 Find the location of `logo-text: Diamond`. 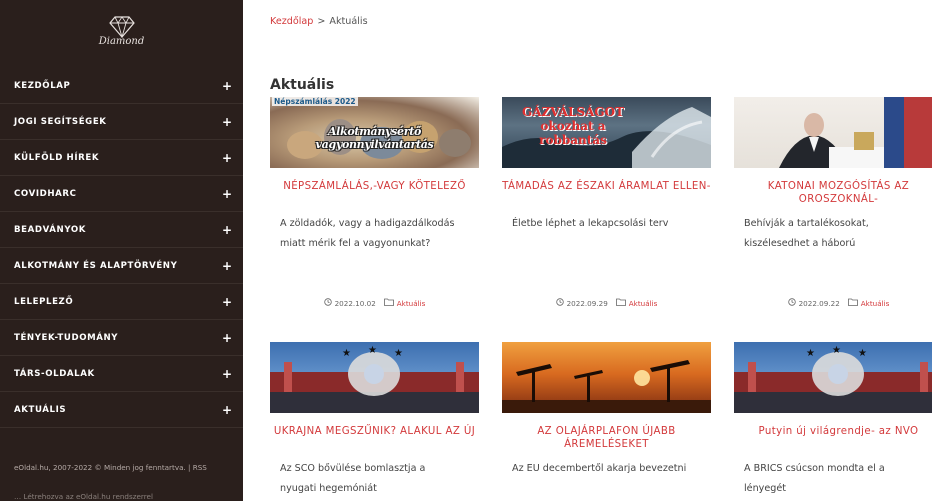

logo-text: Diamond is located at coordinates (121, 41).